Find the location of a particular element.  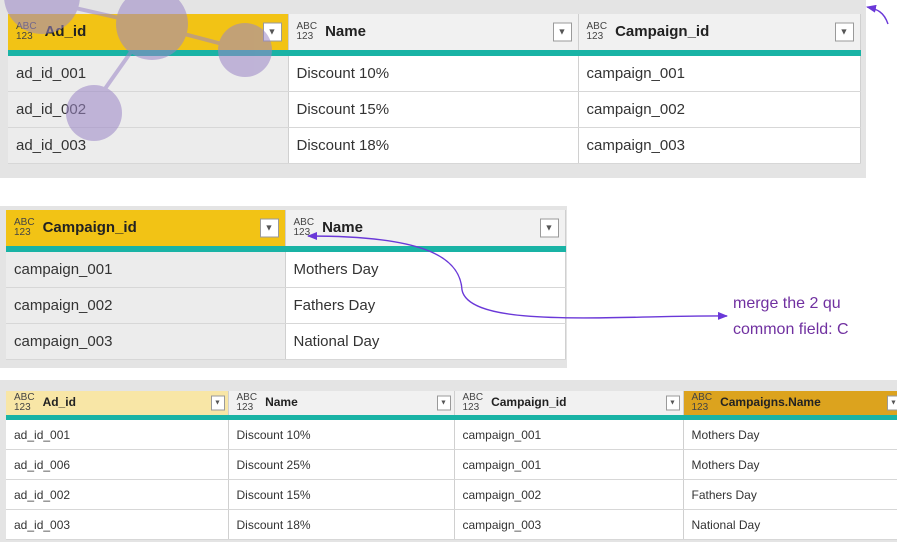

table-row: campaign_003 National Day is located at coordinates (286, 341).